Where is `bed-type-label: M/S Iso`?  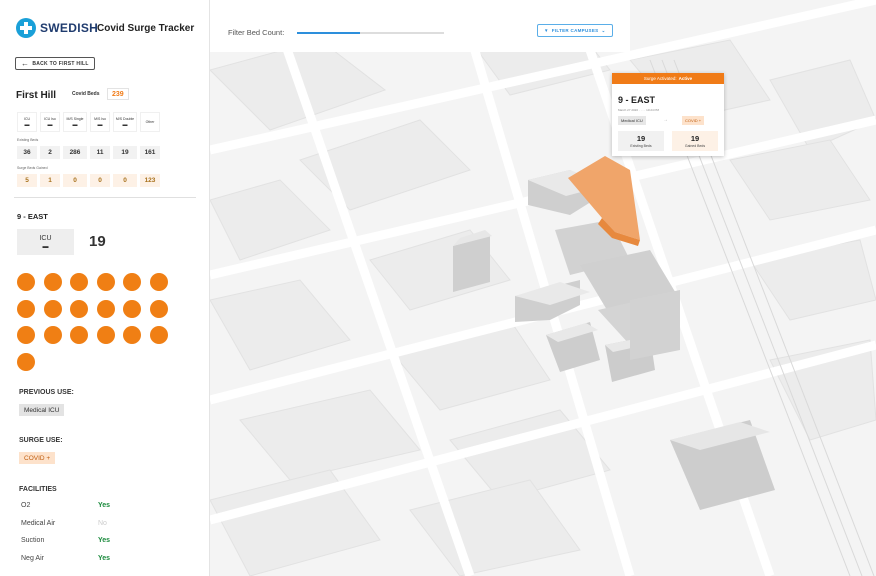
bed-type-label: M/S Iso is located at coordinates (100, 118).